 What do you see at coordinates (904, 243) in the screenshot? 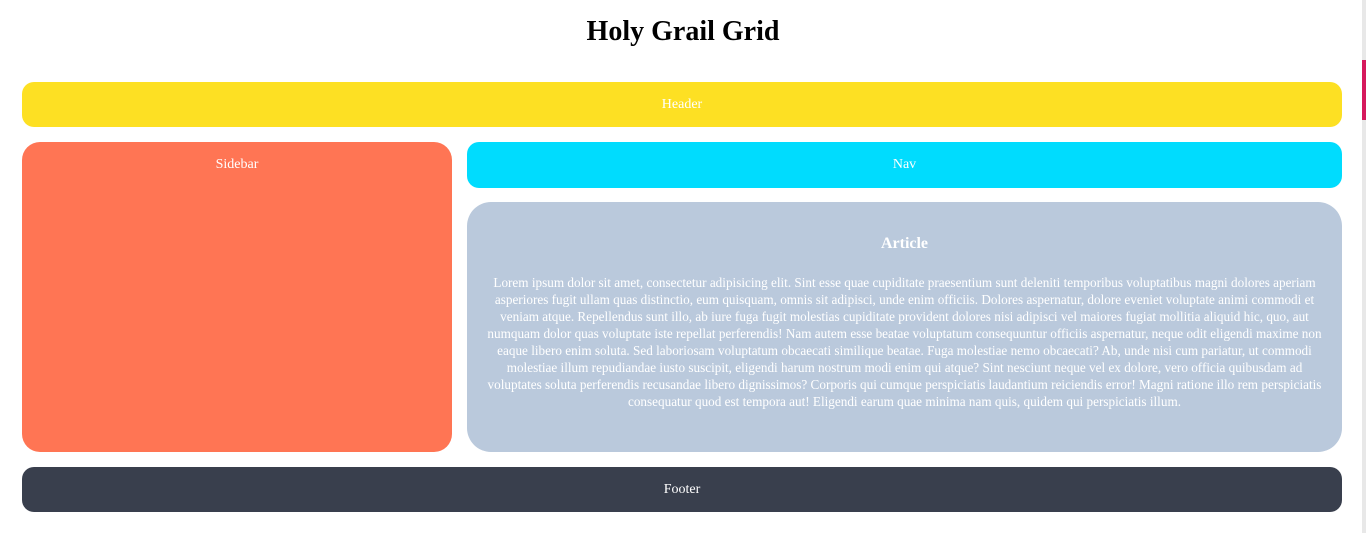
I see `article-title: Article` at bounding box center [904, 243].